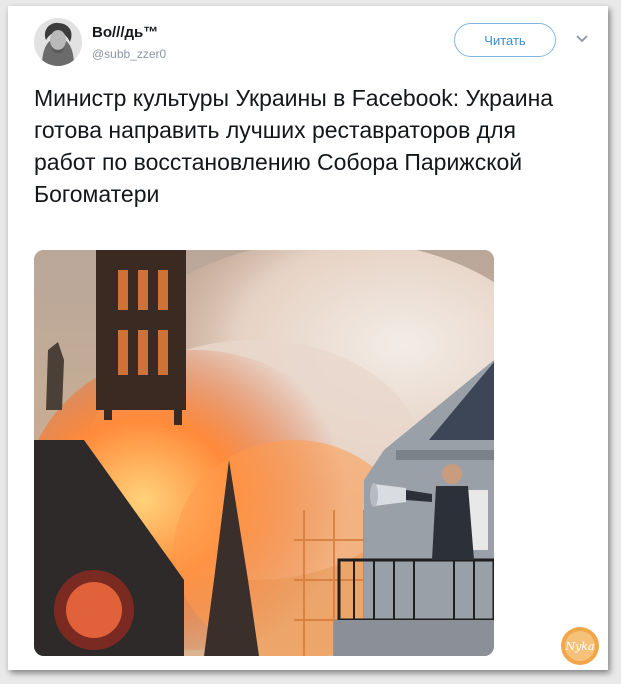 The width and height of the screenshot is (621, 684). I want to click on avatar, so click(58, 42).